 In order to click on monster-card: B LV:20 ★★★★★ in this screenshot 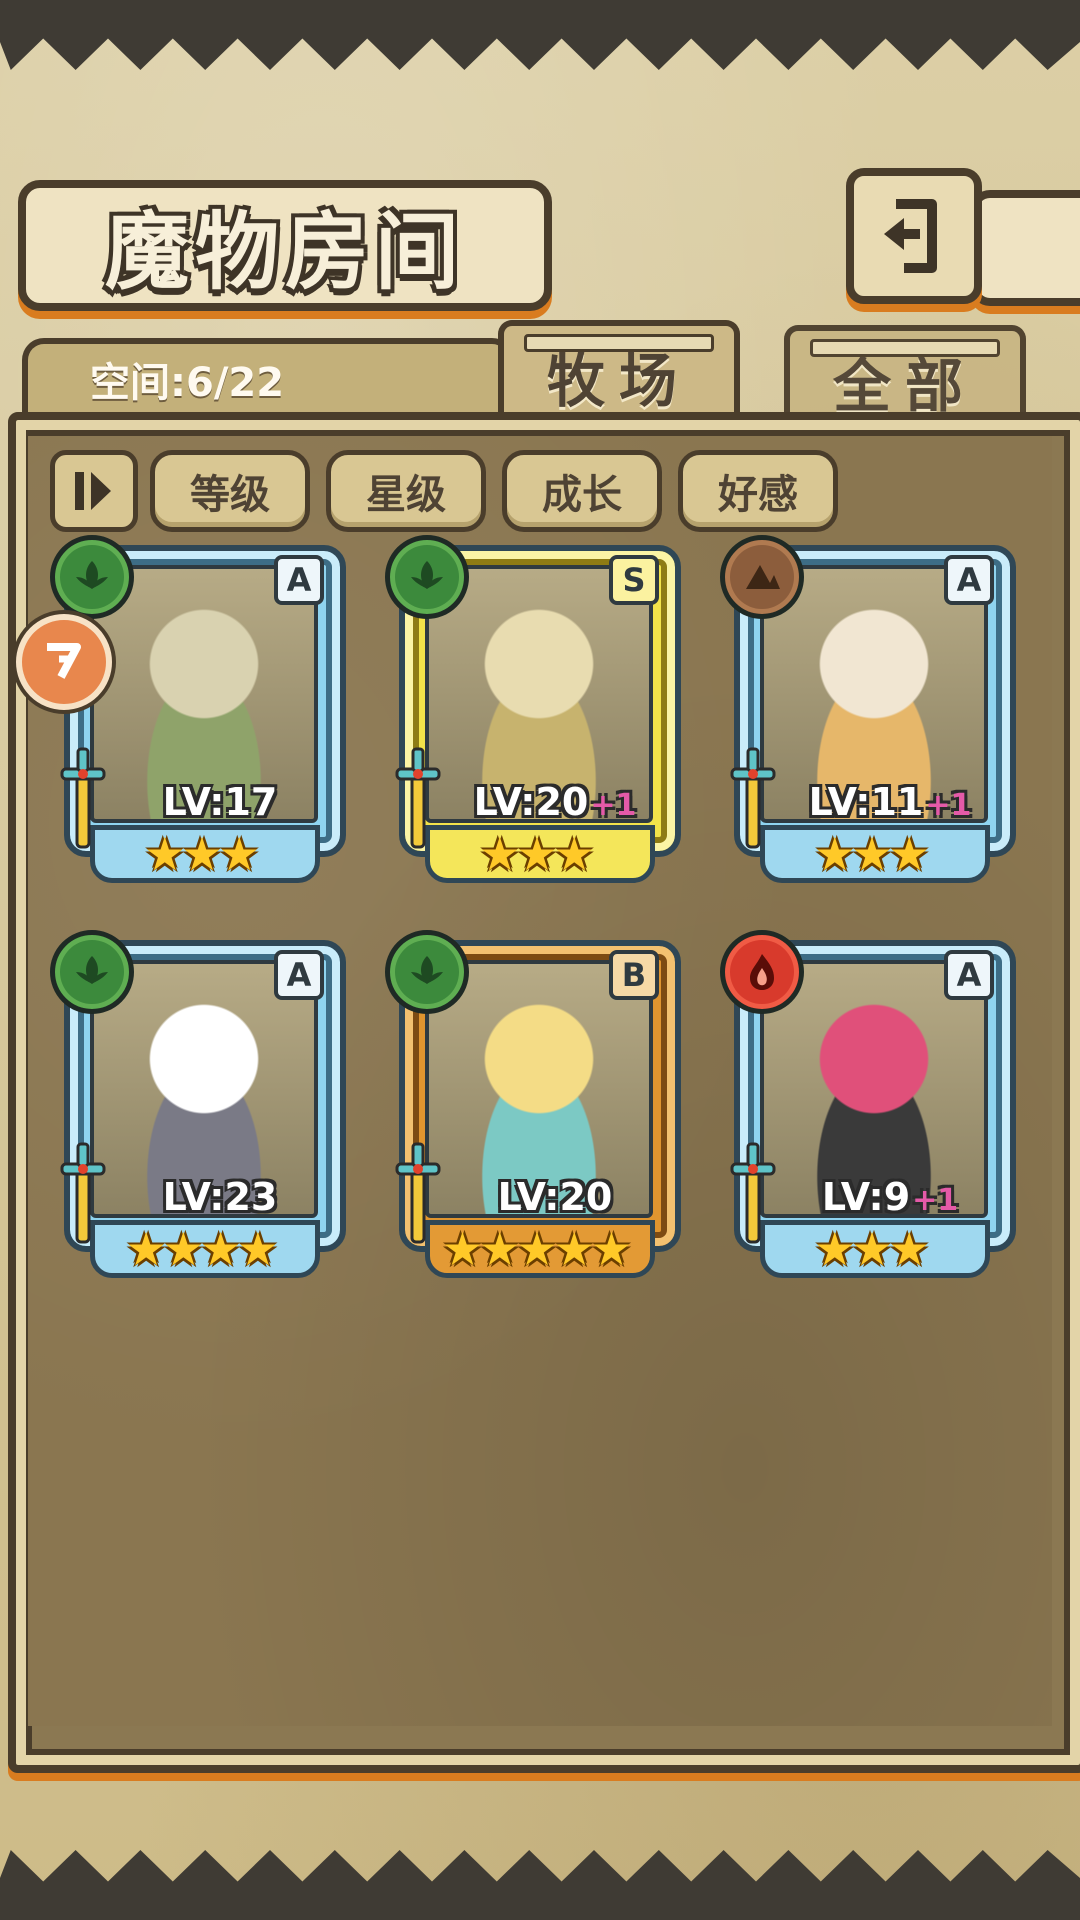, I will do `click(535, 1104)`.